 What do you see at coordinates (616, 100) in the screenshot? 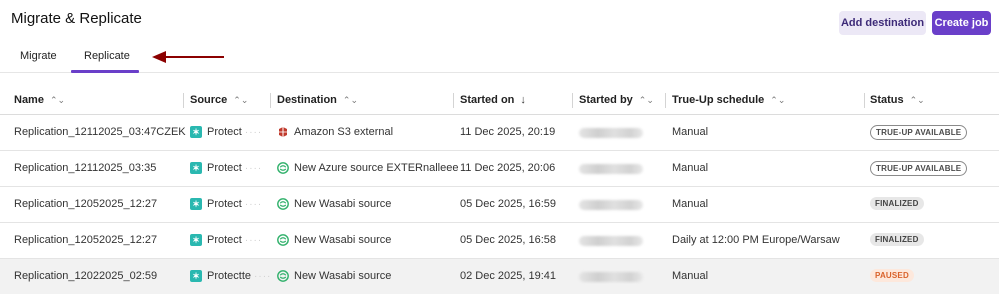
I see `column-header-started-by: Started by ⌃⌄` at bounding box center [616, 100].